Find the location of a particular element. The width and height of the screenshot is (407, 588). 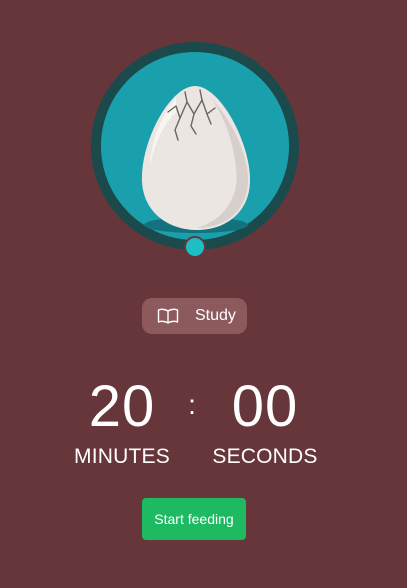

tag-selector: Study is located at coordinates (194, 316).